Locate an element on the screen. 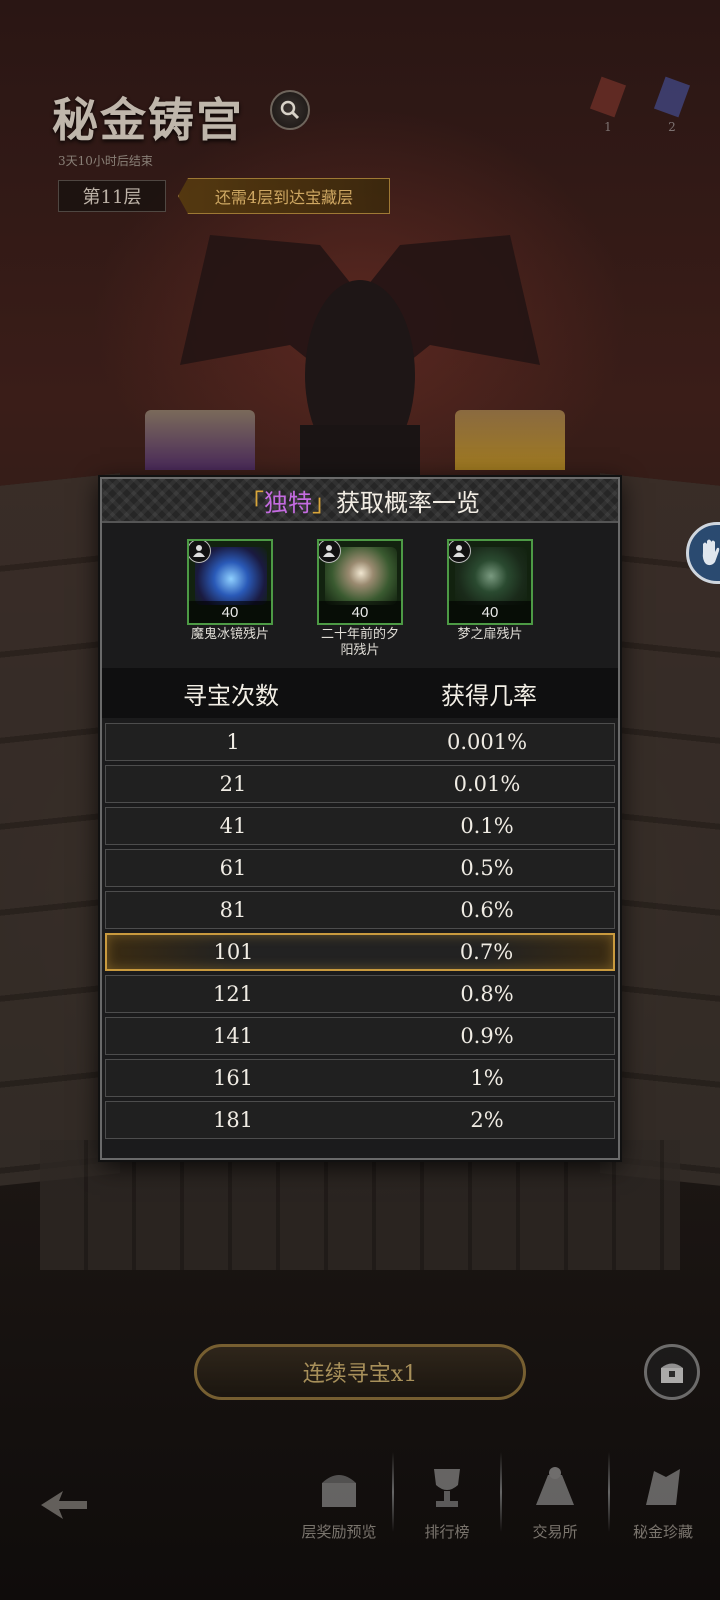  item-name: 魔鬼冰镜残片 is located at coordinates (229, 634).